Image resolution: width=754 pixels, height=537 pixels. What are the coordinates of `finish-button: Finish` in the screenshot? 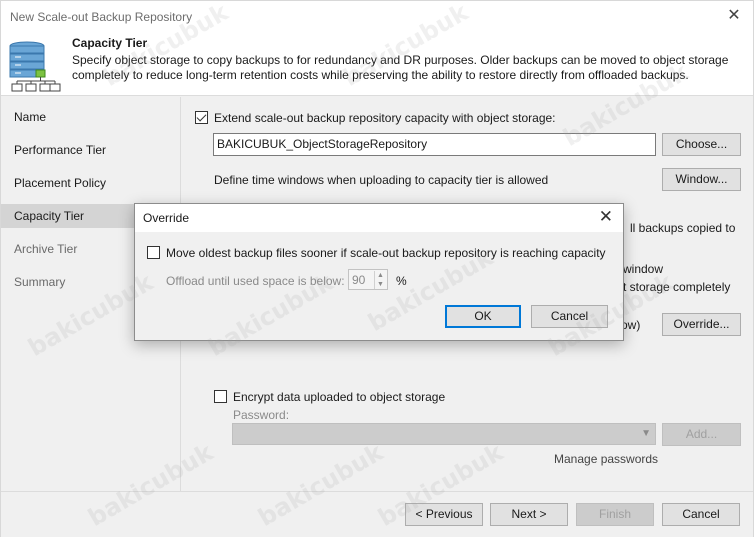 It's located at (615, 514).